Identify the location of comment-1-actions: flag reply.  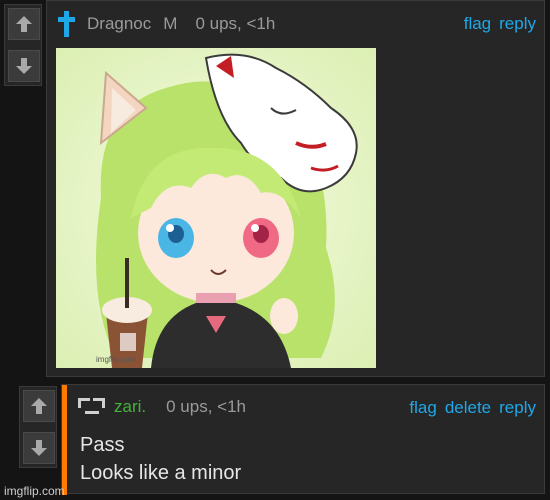
(500, 24).